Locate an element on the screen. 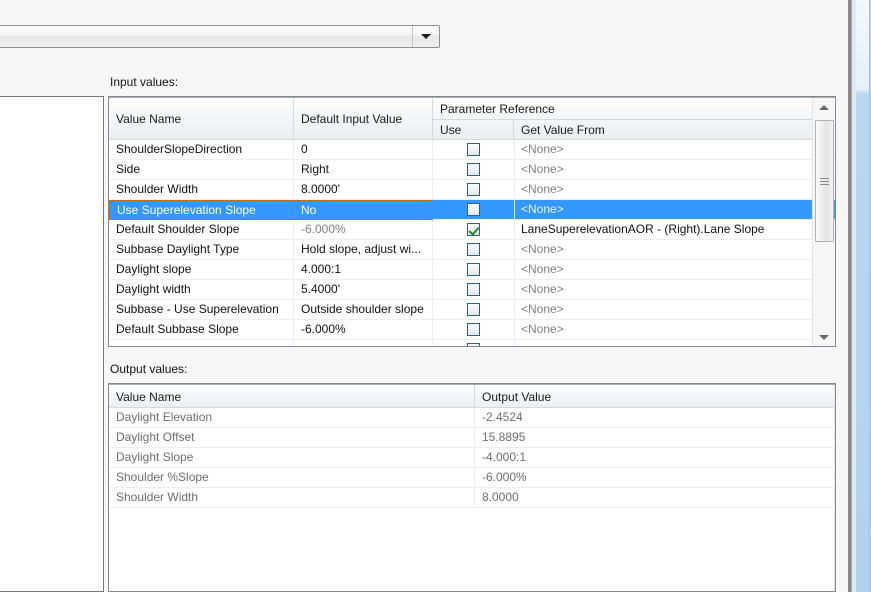 The height and width of the screenshot is (592, 871). input-cell-value-name: ShoulderSlopeDirection is located at coordinates (201, 149).